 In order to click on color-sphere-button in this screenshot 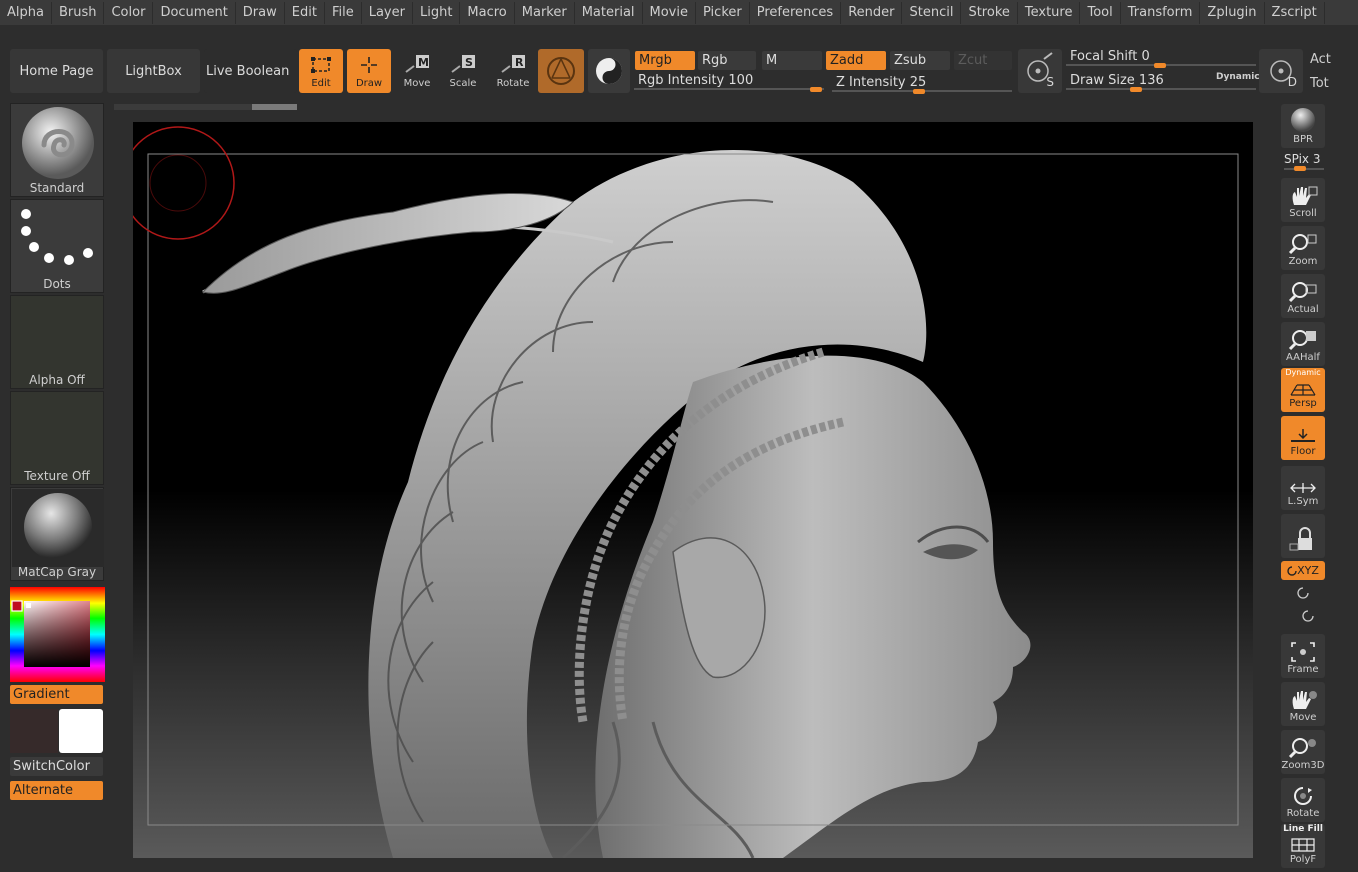, I will do `click(609, 71)`.